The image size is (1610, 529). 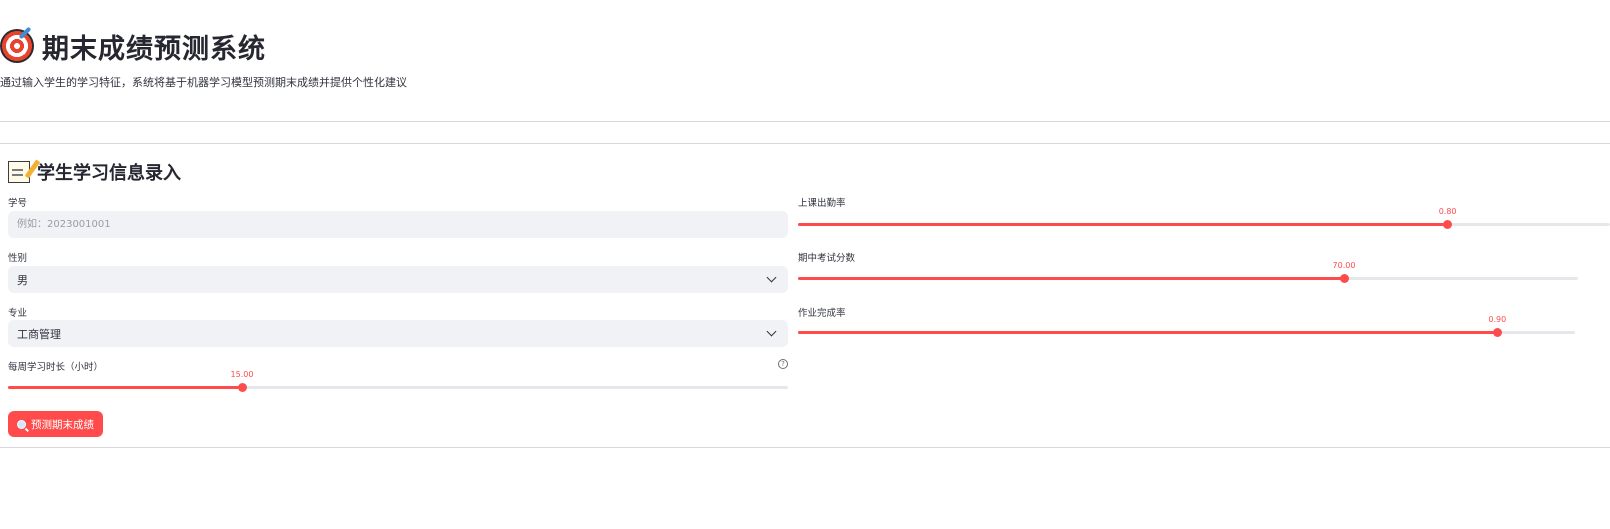 I want to click on attendance-slider: 0.80, so click(x=1204, y=220).